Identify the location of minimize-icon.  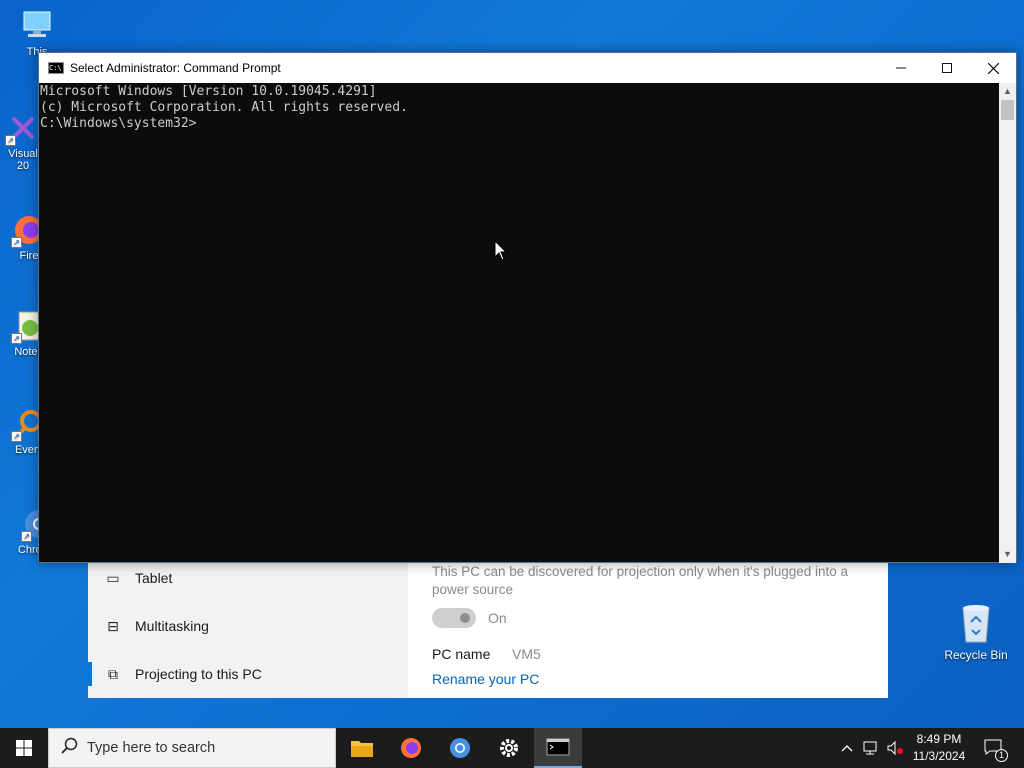
(901, 68).